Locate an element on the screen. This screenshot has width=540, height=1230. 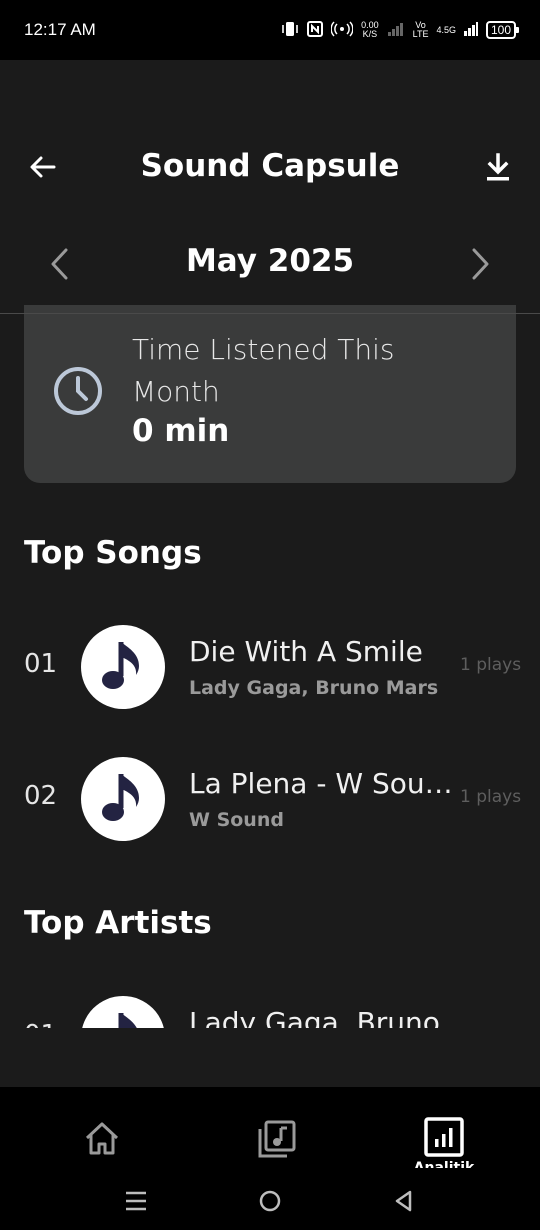
song-artist: W Sound is located at coordinates (236, 820).